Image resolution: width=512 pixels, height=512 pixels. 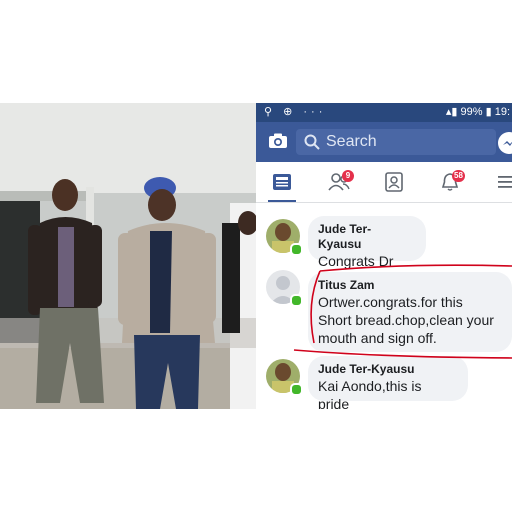 What do you see at coordinates (282, 182) in the screenshot?
I see `news-feed-icon` at bounding box center [282, 182].